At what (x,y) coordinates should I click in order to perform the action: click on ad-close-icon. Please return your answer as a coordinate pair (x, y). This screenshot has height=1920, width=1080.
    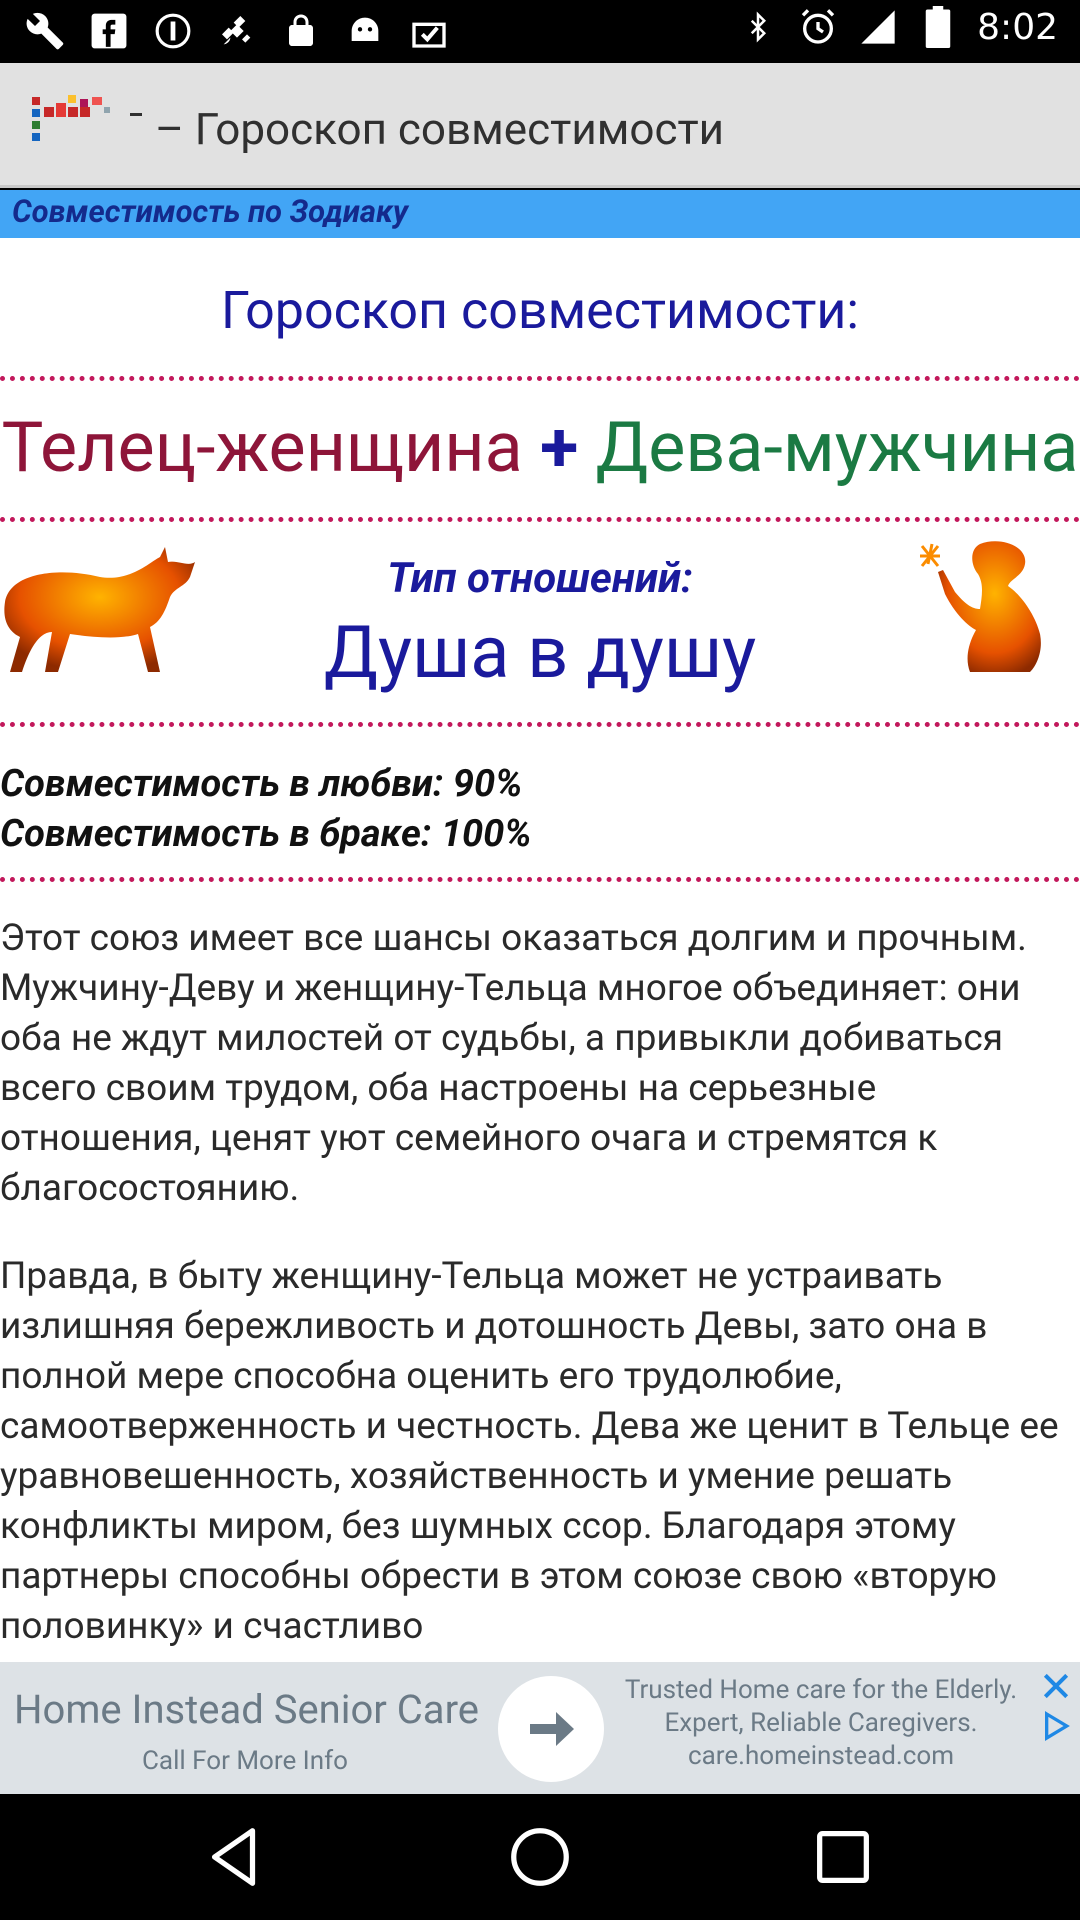
    Looking at the image, I should click on (1056, 1686).